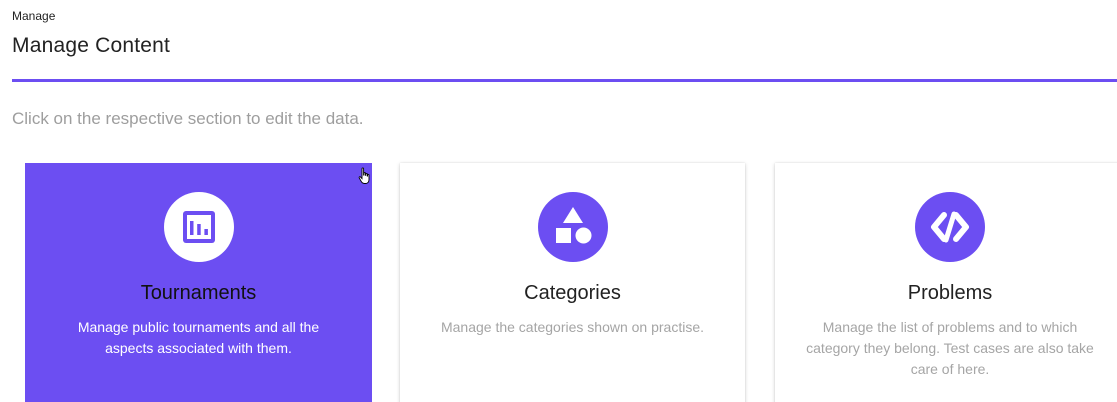 This screenshot has height=402, width=1117. I want to click on categories-card-title: Categories, so click(572, 293).